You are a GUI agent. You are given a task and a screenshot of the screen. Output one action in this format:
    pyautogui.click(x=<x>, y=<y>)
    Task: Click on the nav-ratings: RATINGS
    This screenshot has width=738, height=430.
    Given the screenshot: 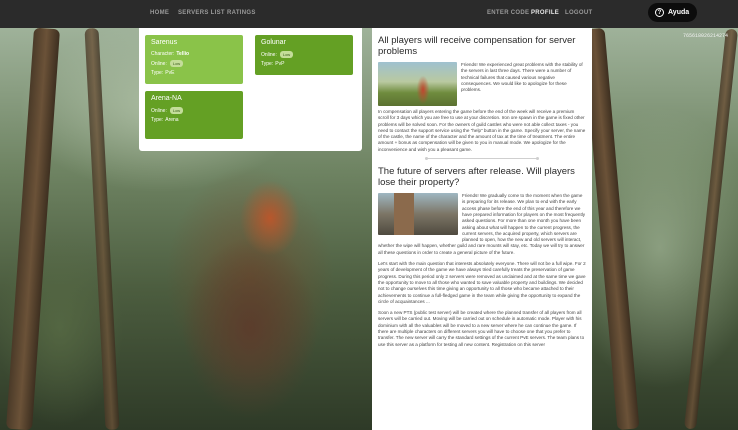 What is the action you would take?
    pyautogui.click(x=241, y=13)
    